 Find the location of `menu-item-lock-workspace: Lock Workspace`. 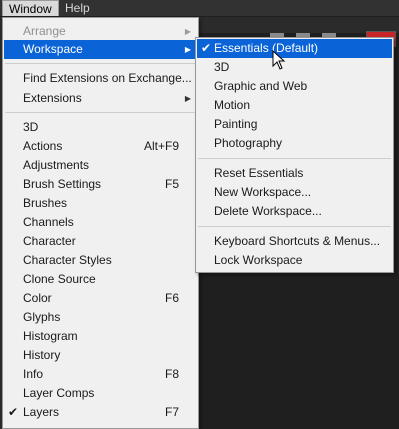

menu-item-lock-workspace: Lock Workspace is located at coordinates (294, 260).